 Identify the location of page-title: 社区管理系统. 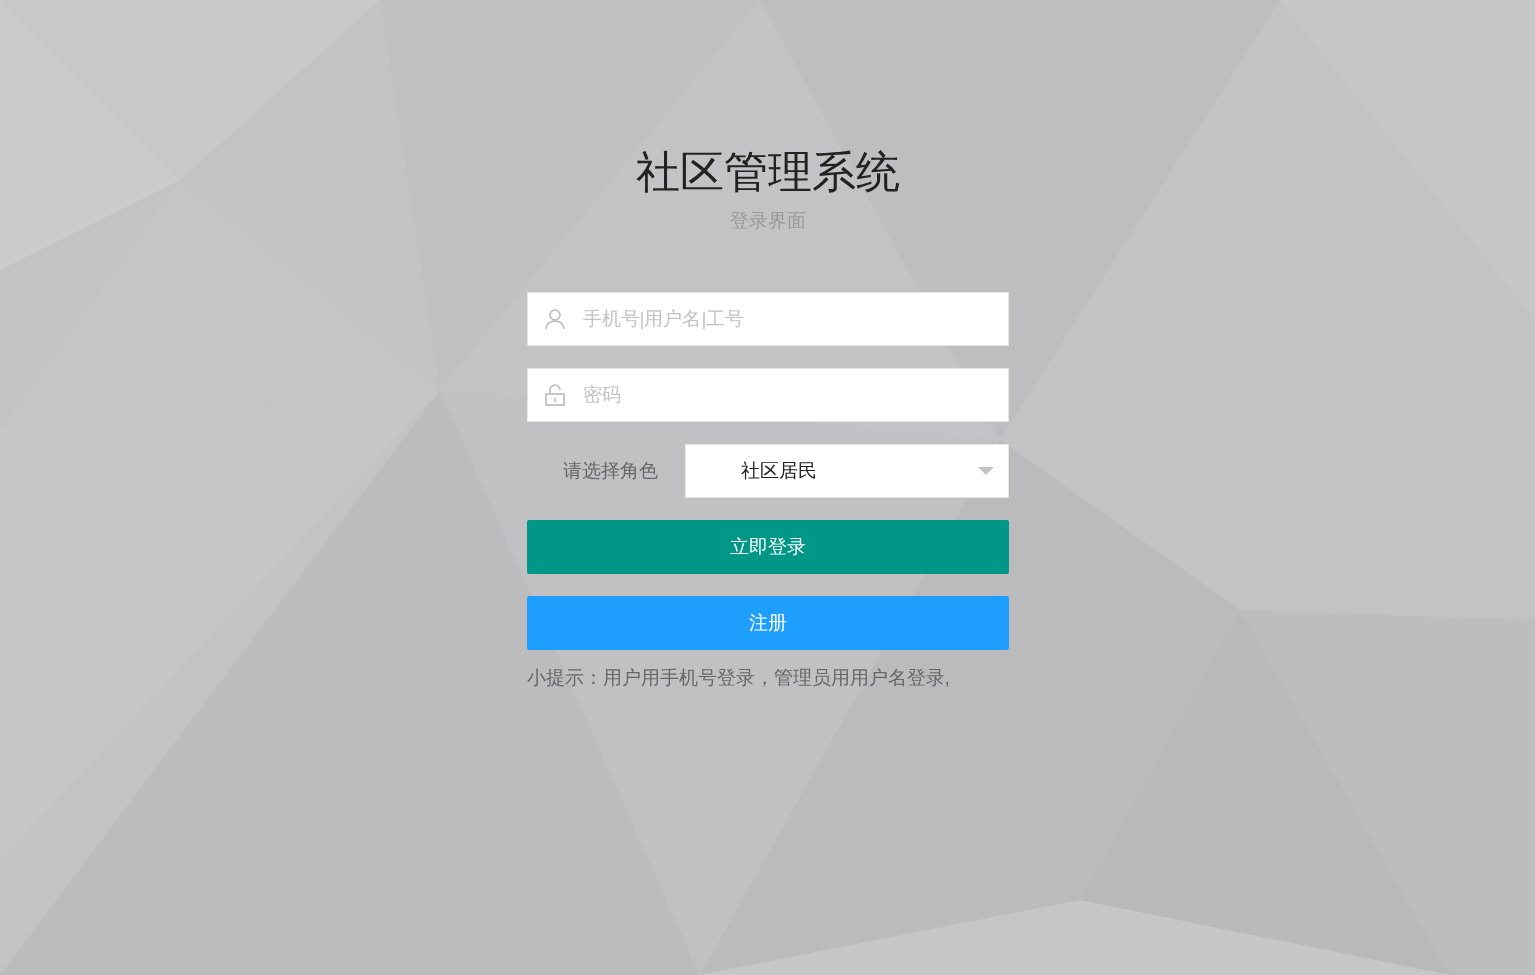
(767, 172).